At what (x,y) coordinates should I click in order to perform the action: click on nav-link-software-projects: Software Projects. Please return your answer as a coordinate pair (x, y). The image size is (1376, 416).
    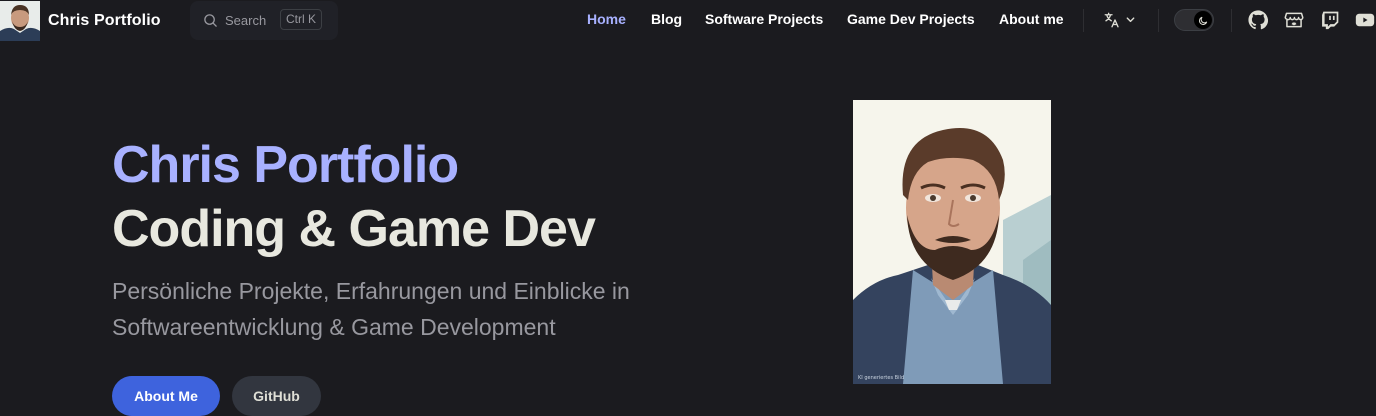
    Looking at the image, I should click on (764, 19).